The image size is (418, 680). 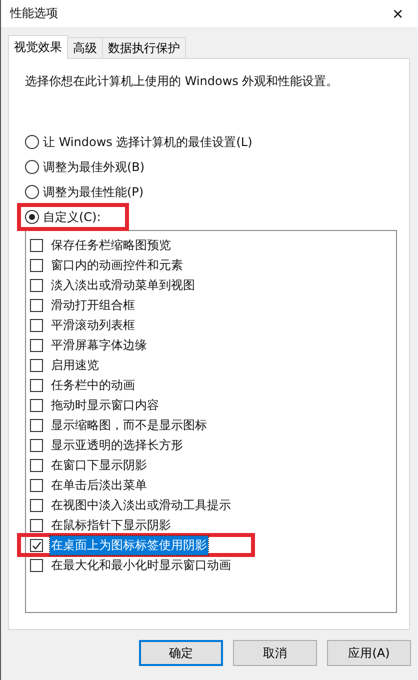 What do you see at coordinates (89, 485) in the screenshot?
I see `checkbox-item: 在单击后淡出菜单` at bounding box center [89, 485].